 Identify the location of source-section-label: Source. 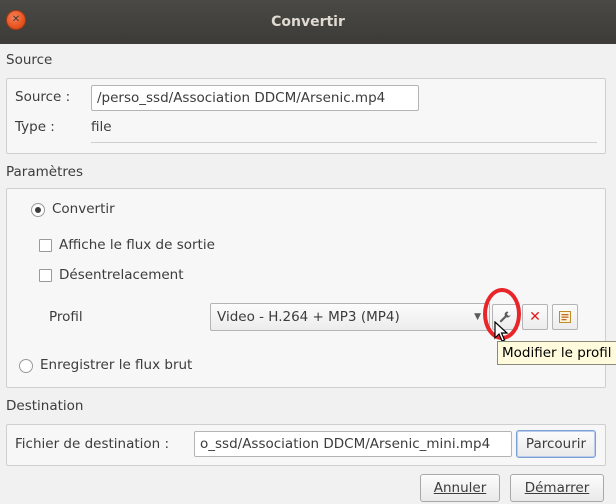
(29, 60).